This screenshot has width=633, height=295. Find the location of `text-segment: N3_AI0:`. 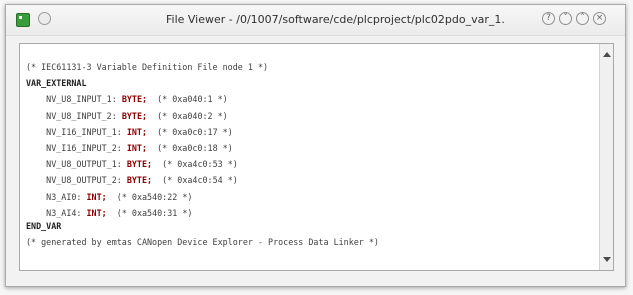

text-segment: N3_AI0: is located at coordinates (56, 196).